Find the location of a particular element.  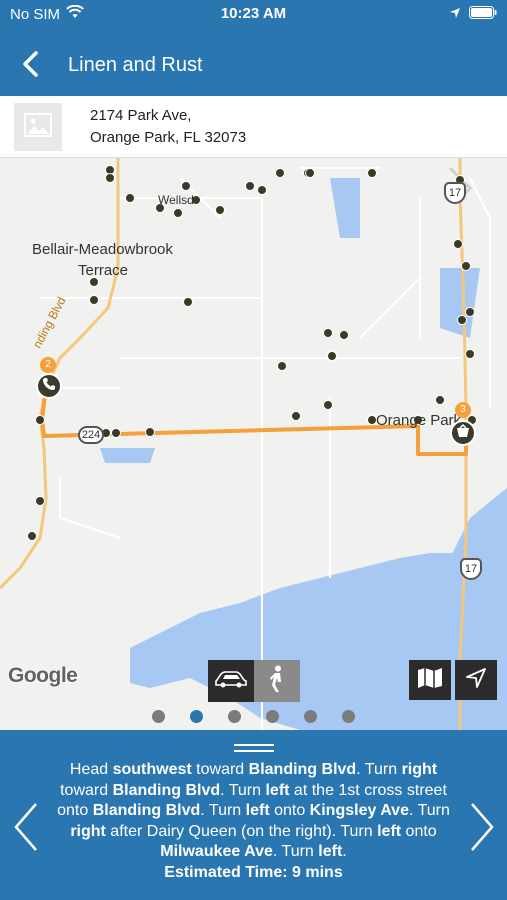

basket-icon is located at coordinates (463, 433).